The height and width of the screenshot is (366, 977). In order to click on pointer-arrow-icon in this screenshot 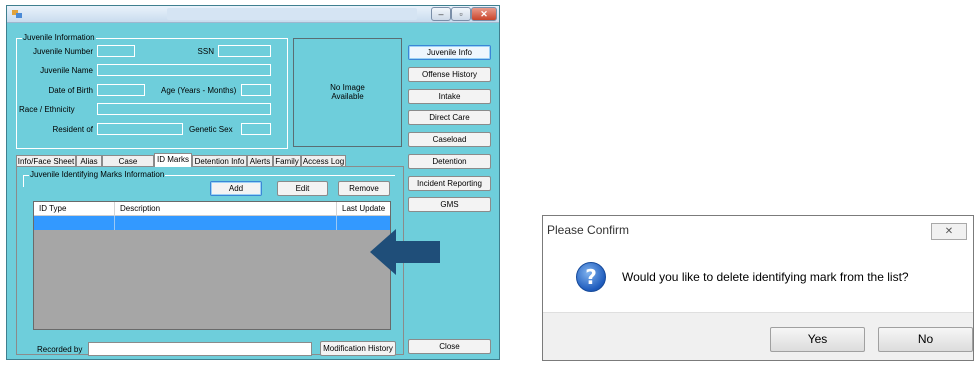, I will do `click(405, 252)`.